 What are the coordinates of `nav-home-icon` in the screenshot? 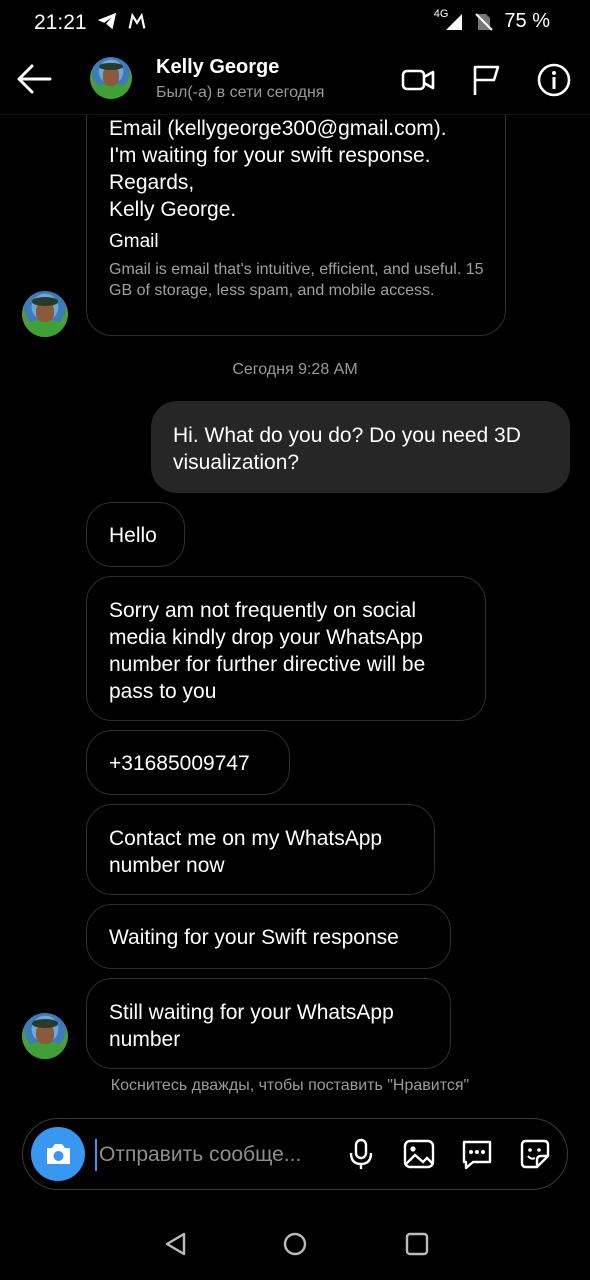 It's located at (295, 1244).